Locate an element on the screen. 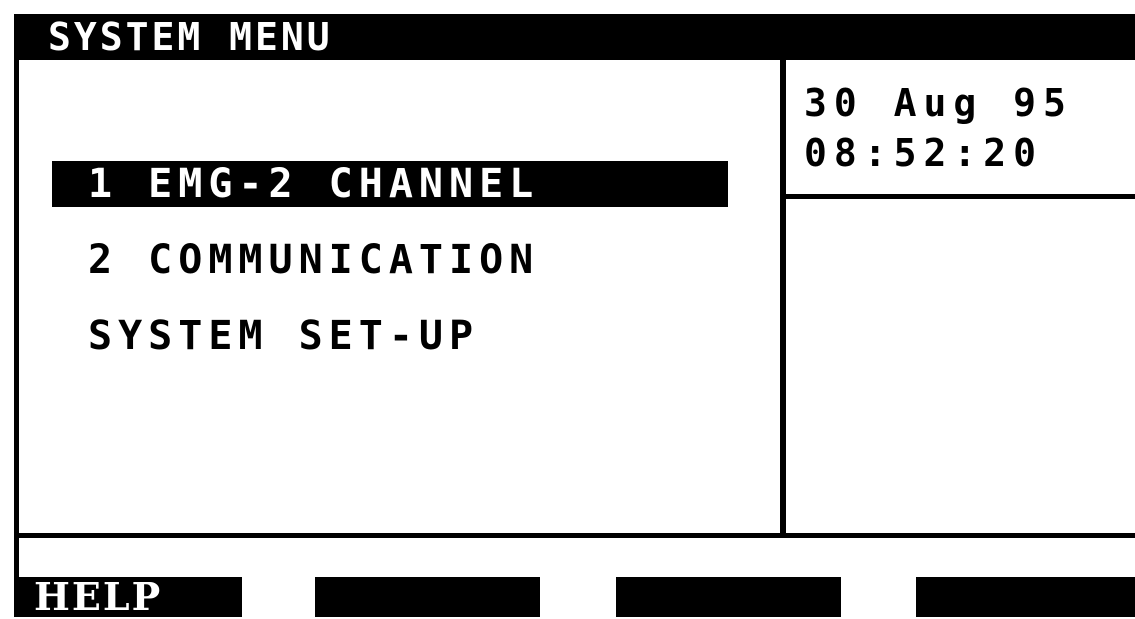 The width and height of the screenshot is (1135, 619). softkey-2-button is located at coordinates (427, 597).